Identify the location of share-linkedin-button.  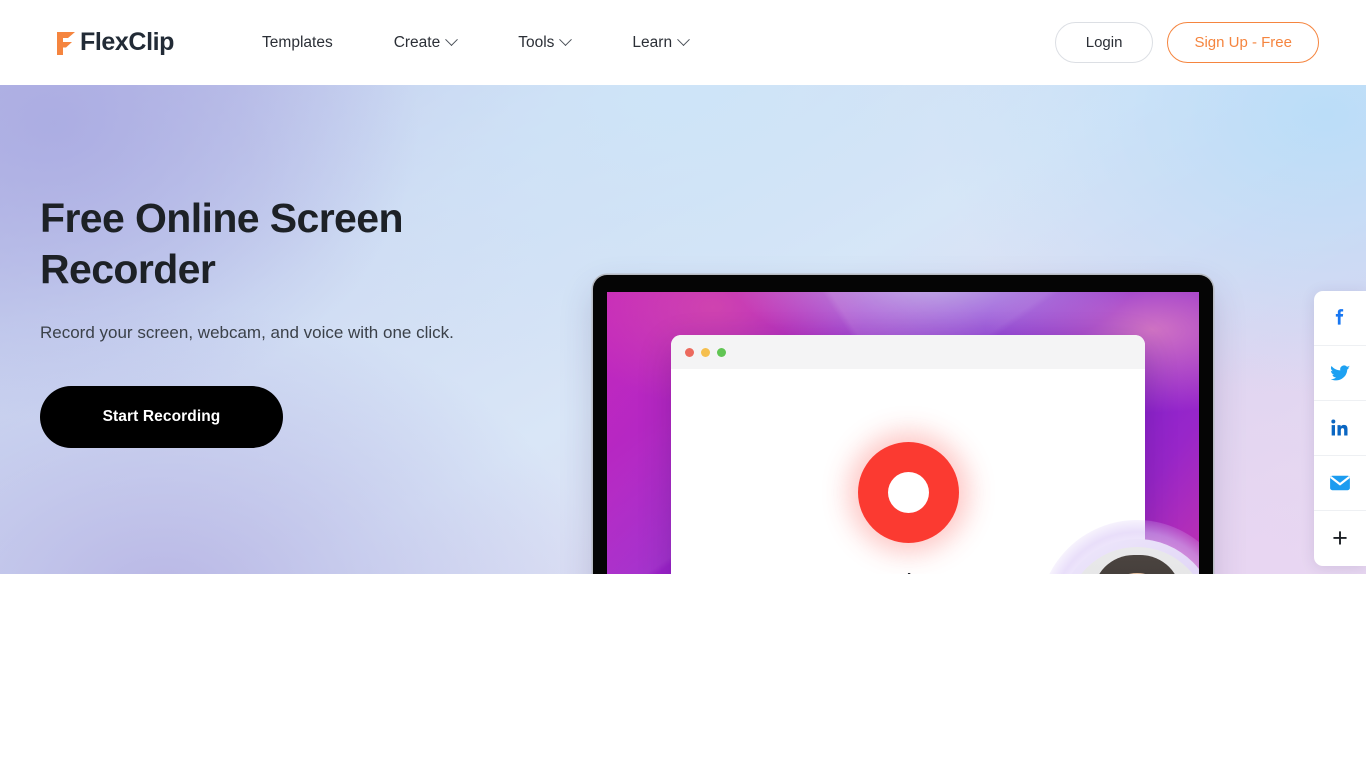
(1340, 428).